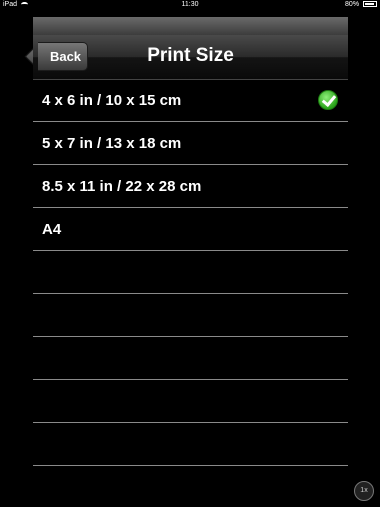 This screenshot has width=380, height=507. I want to click on back-button-label: Back, so click(65, 56).